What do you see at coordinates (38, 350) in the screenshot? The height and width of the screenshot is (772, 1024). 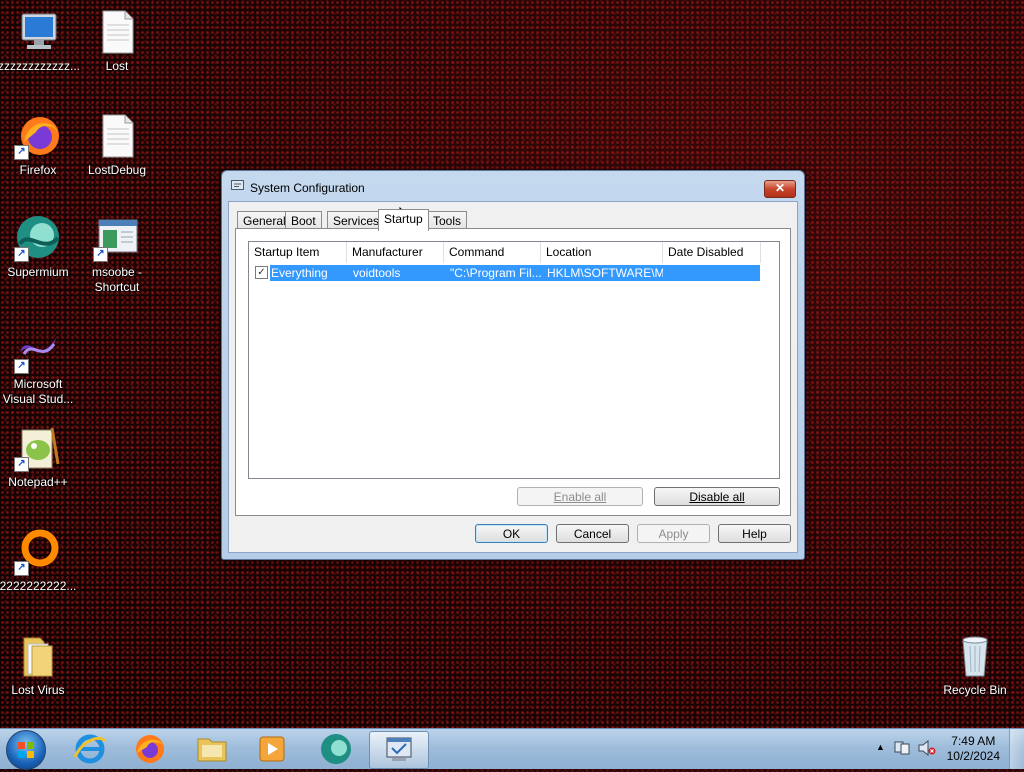 I see `visual-studio-icon: ↗` at bounding box center [38, 350].